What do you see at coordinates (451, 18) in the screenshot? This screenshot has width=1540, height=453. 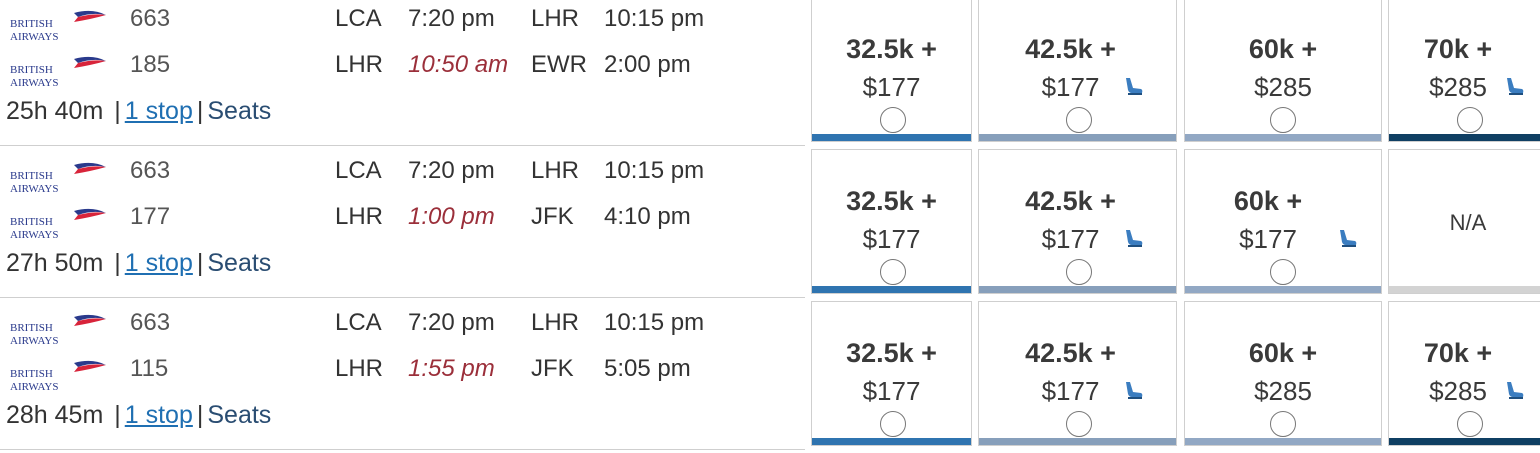 I see `departure-time: 7:20 pm` at bounding box center [451, 18].